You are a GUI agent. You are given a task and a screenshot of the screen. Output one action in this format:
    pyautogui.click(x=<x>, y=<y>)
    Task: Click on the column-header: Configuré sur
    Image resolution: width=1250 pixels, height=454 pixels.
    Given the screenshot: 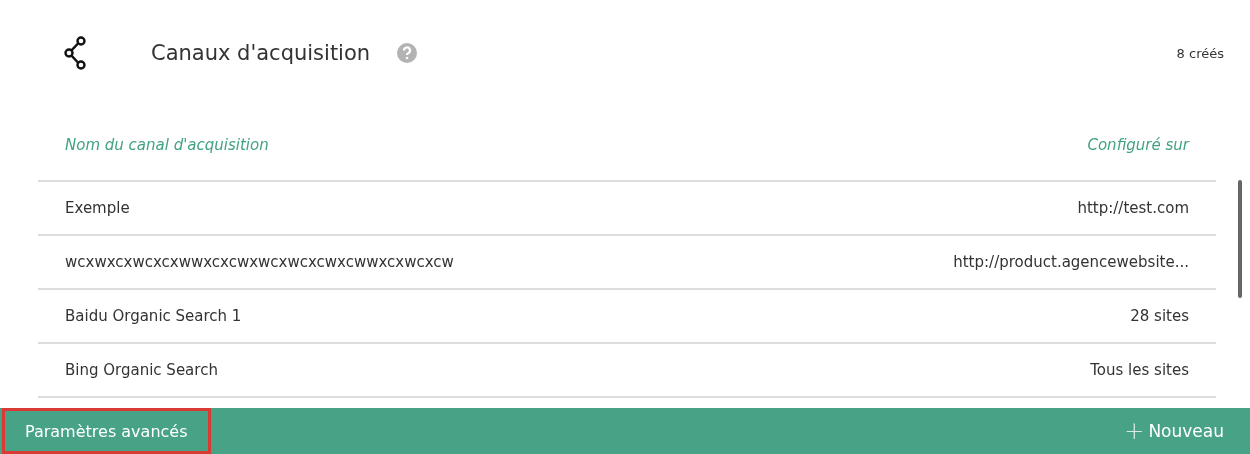 What is the action you would take?
    pyautogui.click(x=1138, y=145)
    